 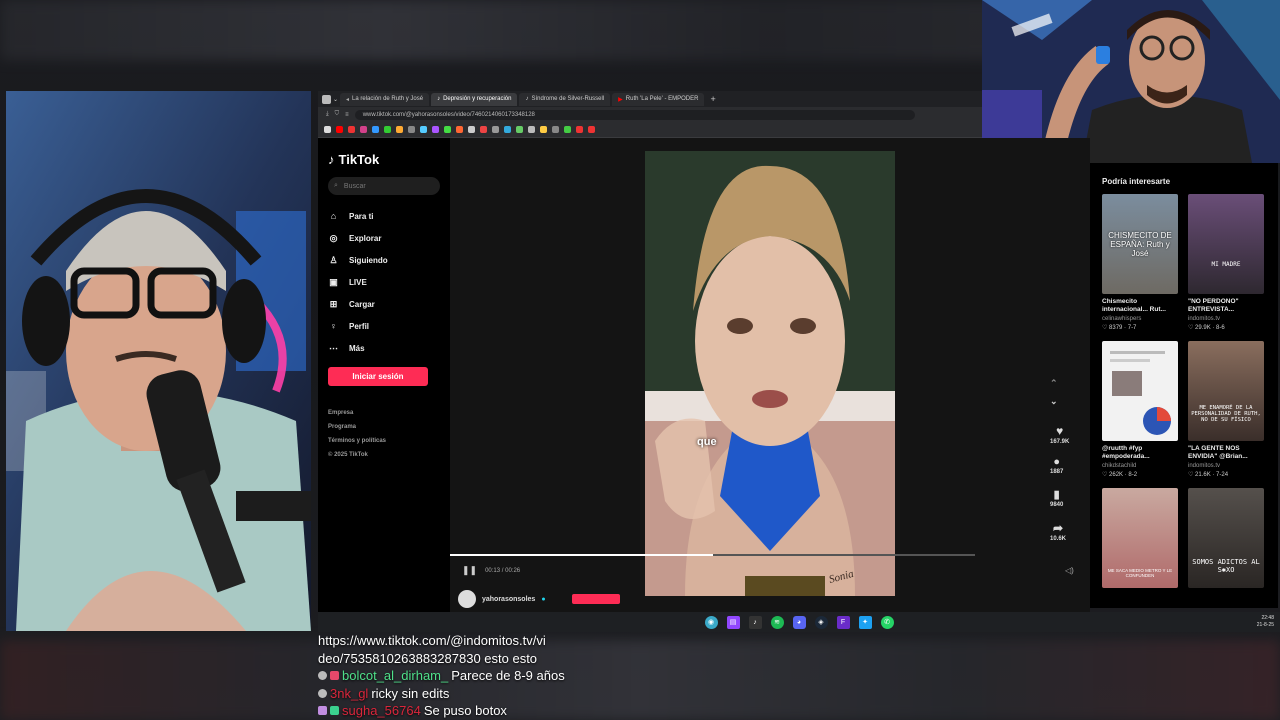 What do you see at coordinates (347, 115) in the screenshot?
I see `settings-icon: ≡` at bounding box center [347, 115].